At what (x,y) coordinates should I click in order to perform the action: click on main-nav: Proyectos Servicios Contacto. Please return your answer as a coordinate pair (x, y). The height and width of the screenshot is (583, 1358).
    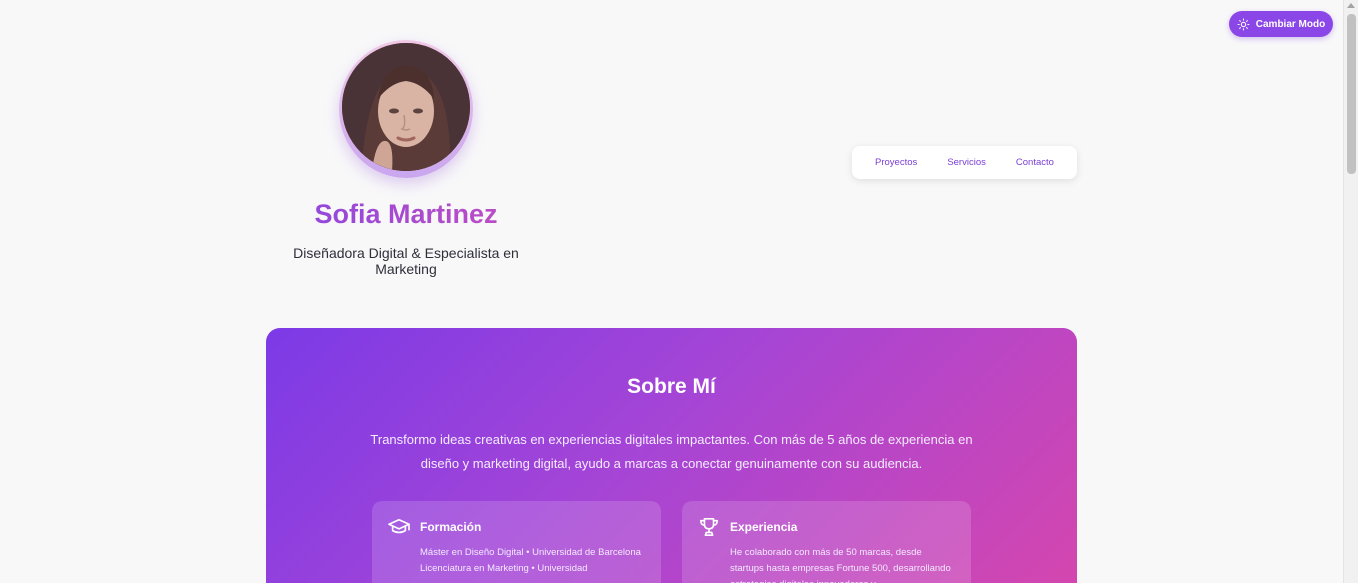
    Looking at the image, I should click on (964, 162).